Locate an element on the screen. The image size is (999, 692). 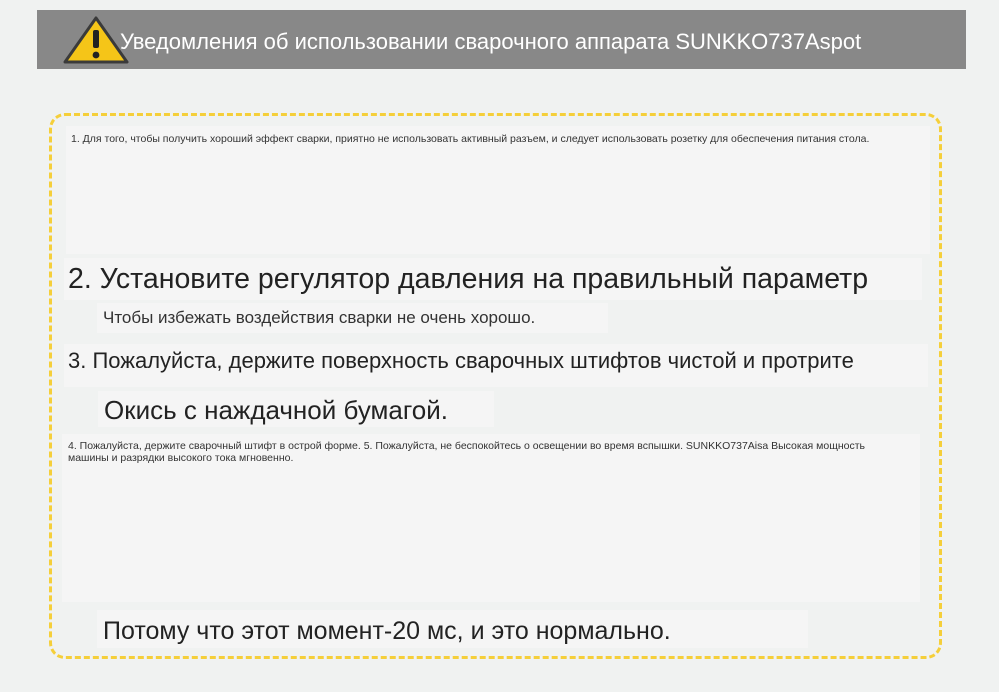
note-3-sub: Окись с наждачной бумагой. is located at coordinates (276, 410).